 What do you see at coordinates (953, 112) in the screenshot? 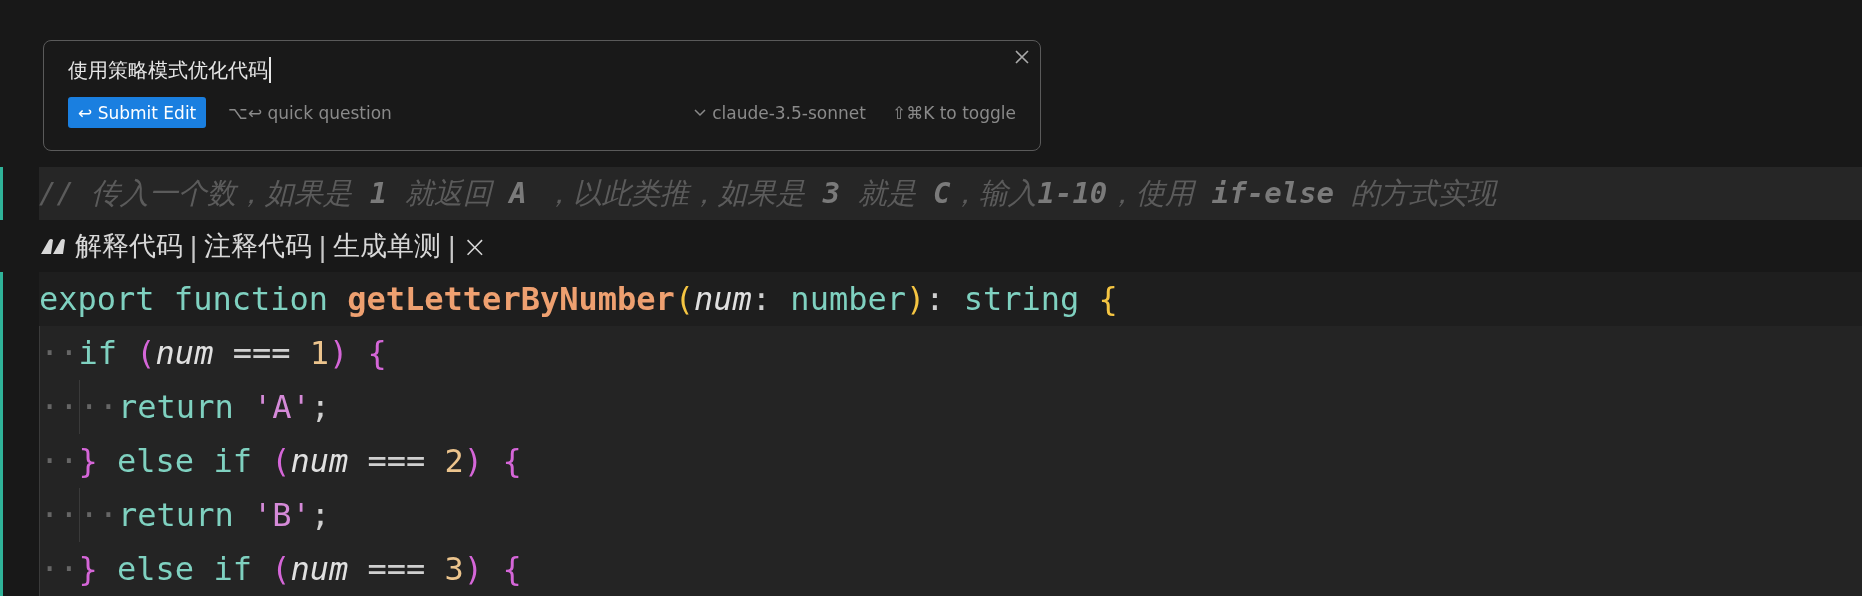
I see `toggle-shortcut-hint: ⇧⌘K to toggle` at bounding box center [953, 112].